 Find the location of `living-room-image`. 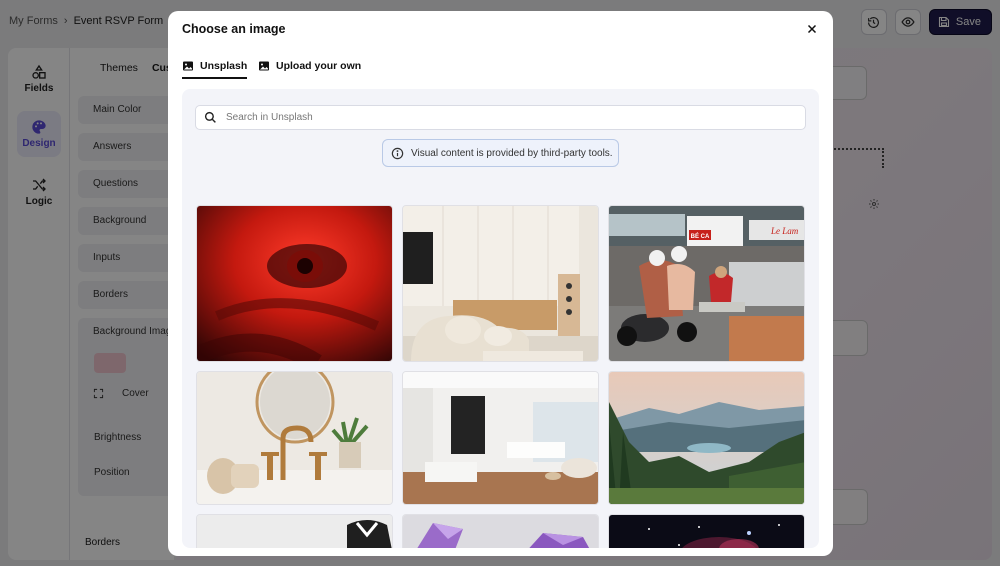

living-room-image is located at coordinates (500, 283).